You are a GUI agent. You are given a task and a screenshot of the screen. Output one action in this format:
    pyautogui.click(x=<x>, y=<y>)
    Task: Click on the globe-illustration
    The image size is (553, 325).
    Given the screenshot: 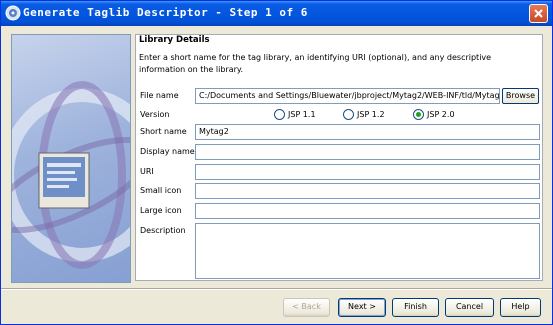 What is the action you would take?
    pyautogui.click(x=71, y=175)
    